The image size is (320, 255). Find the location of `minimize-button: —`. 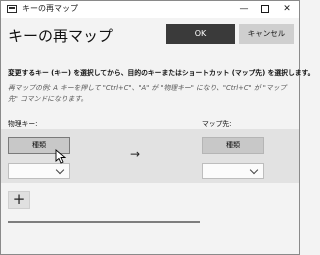

minimize-button: — is located at coordinates (244, 9).